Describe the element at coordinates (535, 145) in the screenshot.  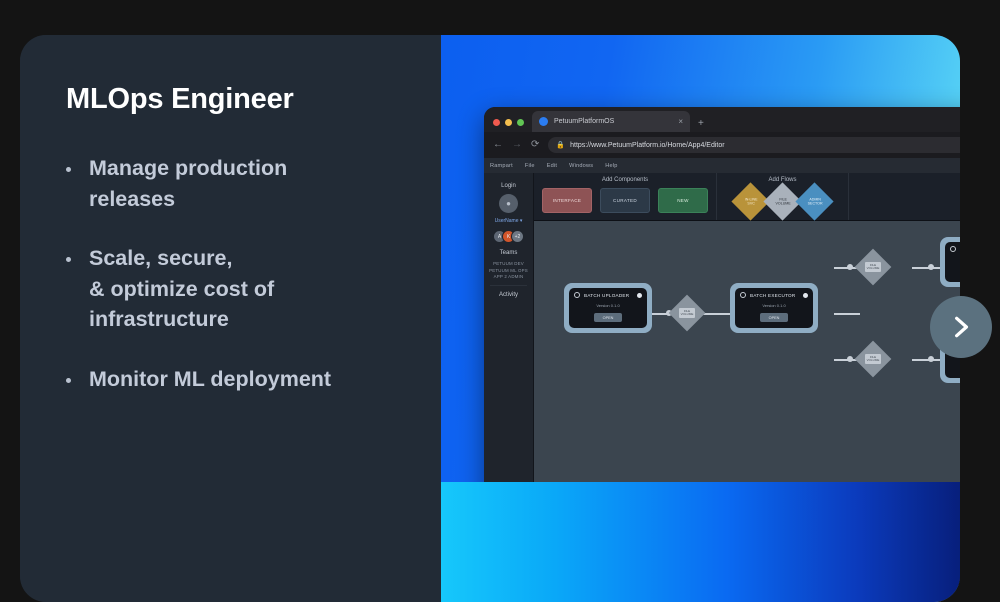
I see `reload-icon: ⟳` at that location.